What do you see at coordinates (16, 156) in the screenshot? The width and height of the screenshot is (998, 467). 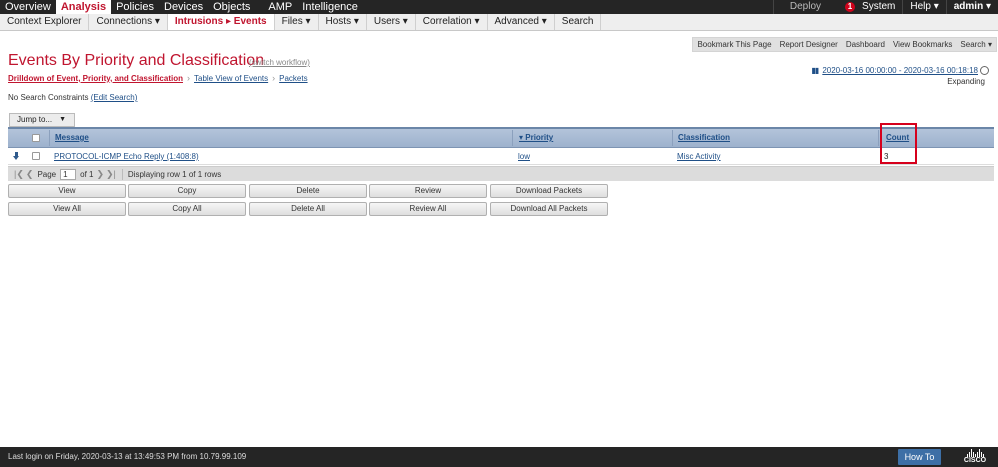 I see `drilldown-arrow-icon` at bounding box center [16, 156].